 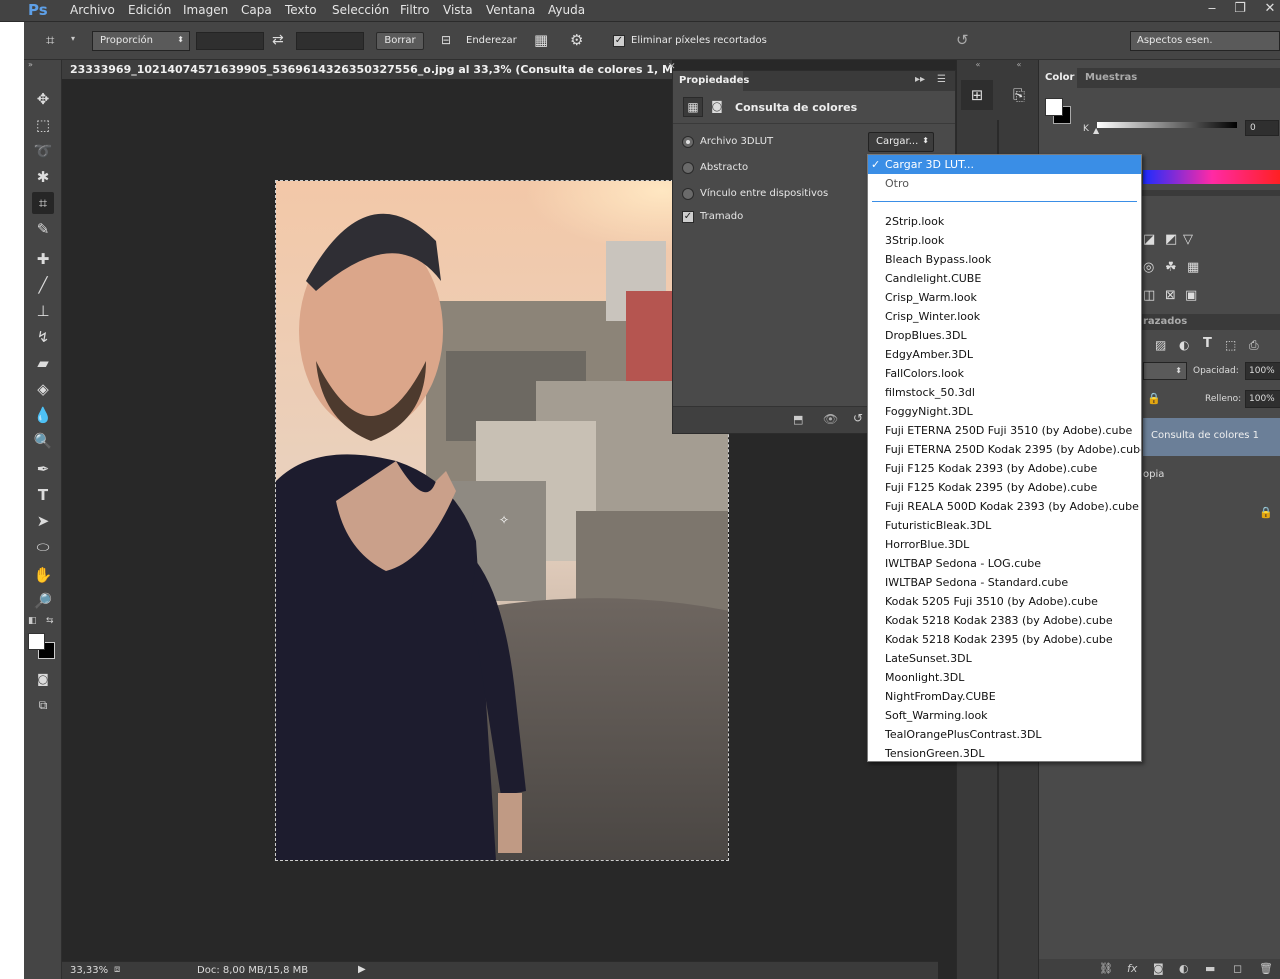 I want to click on pen-tool-icon: ✒, so click(x=43, y=469).